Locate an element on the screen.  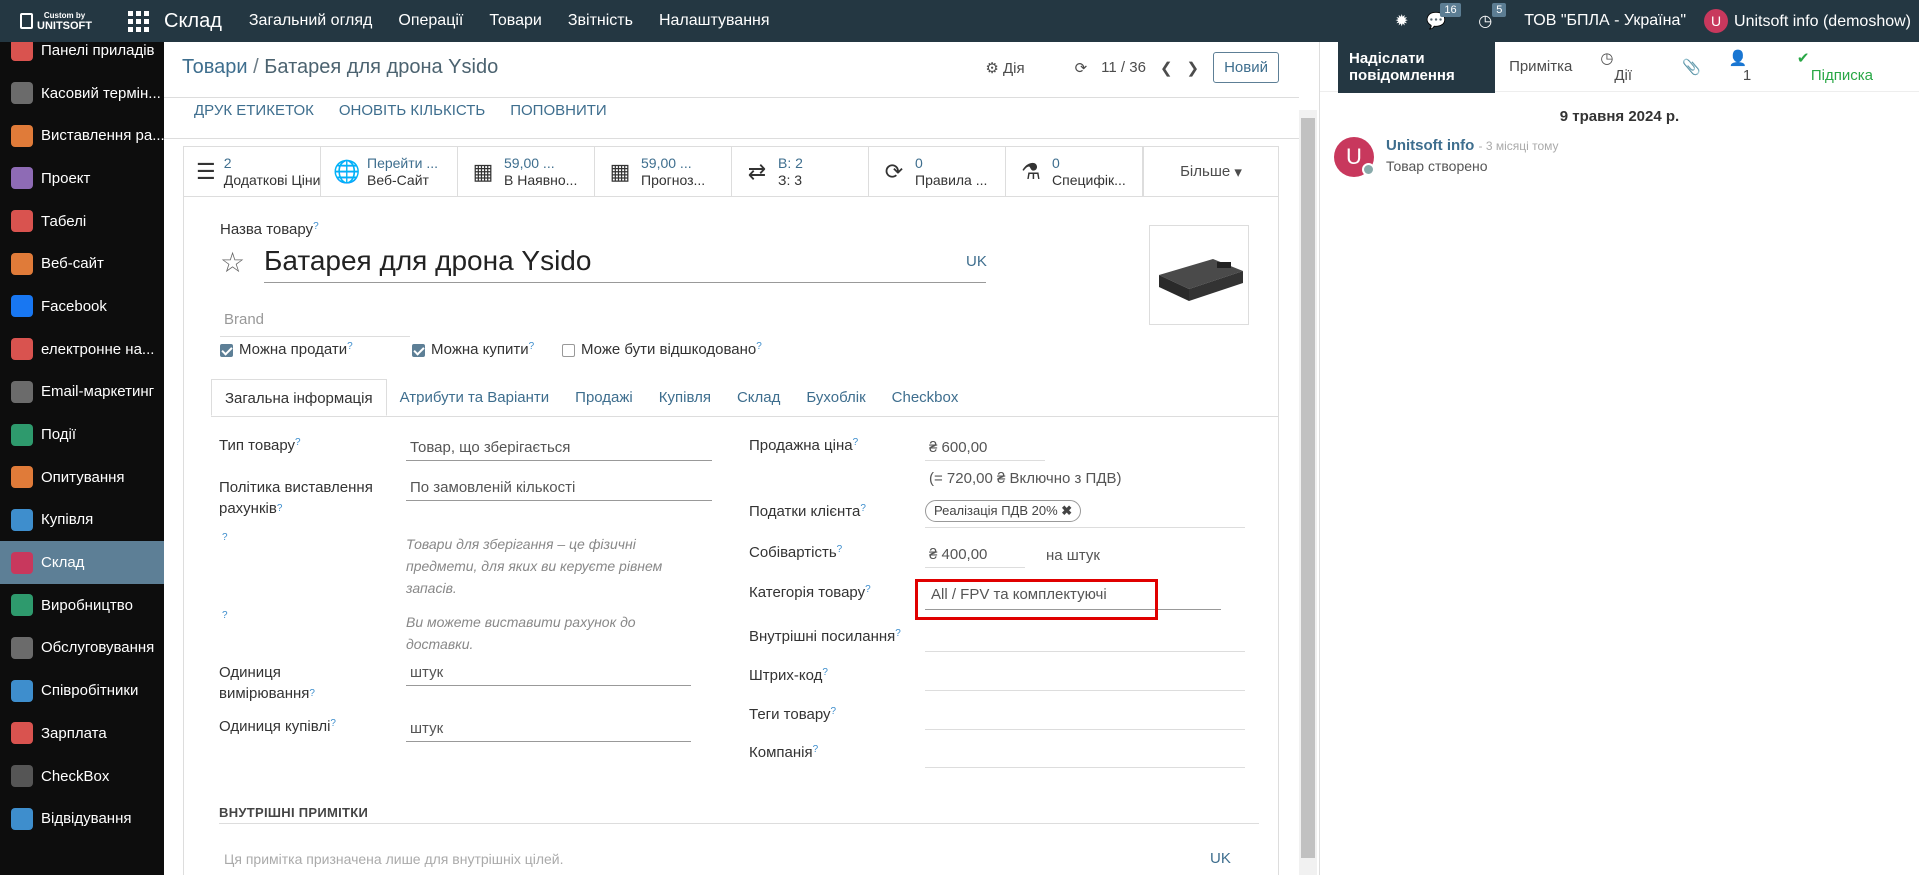
sale-price-label: Продажна ціна? is located at coordinates (804, 445).